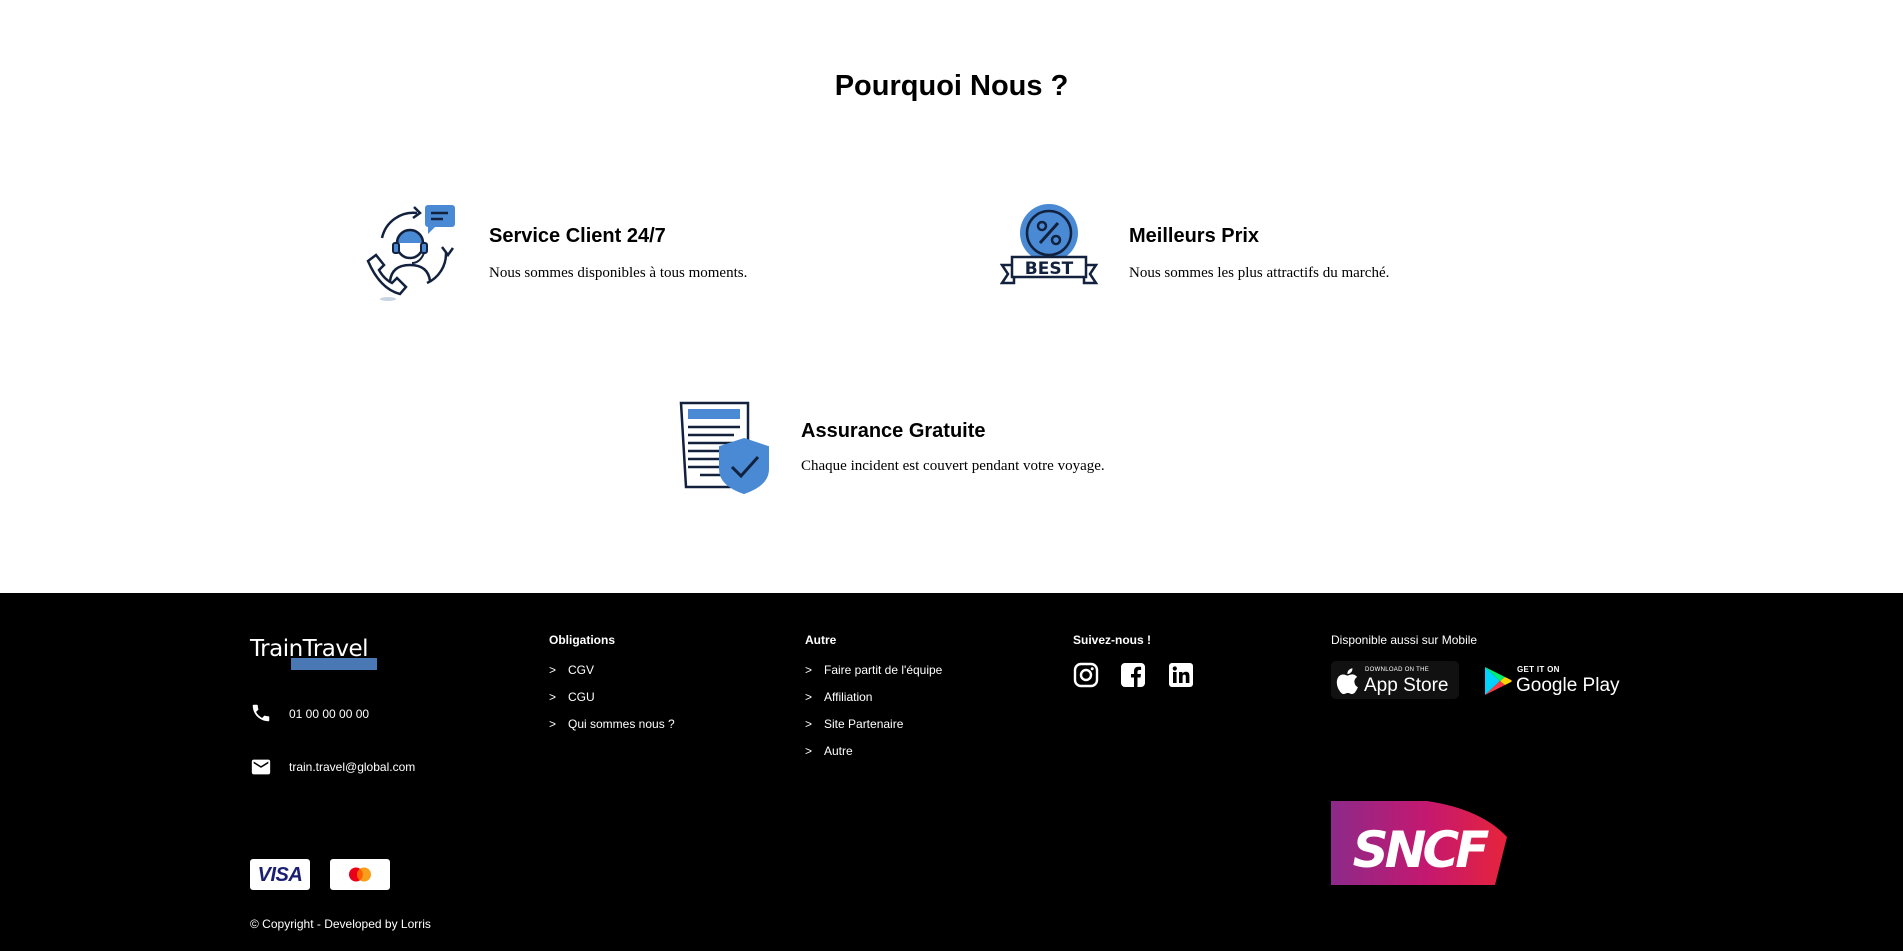 This screenshot has height=951, width=1903. What do you see at coordinates (1421, 850) in the screenshot?
I see `sncf-logo-text: SNCF` at bounding box center [1421, 850].